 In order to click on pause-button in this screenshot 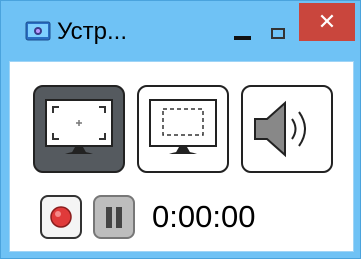, I will do `click(114, 217)`.